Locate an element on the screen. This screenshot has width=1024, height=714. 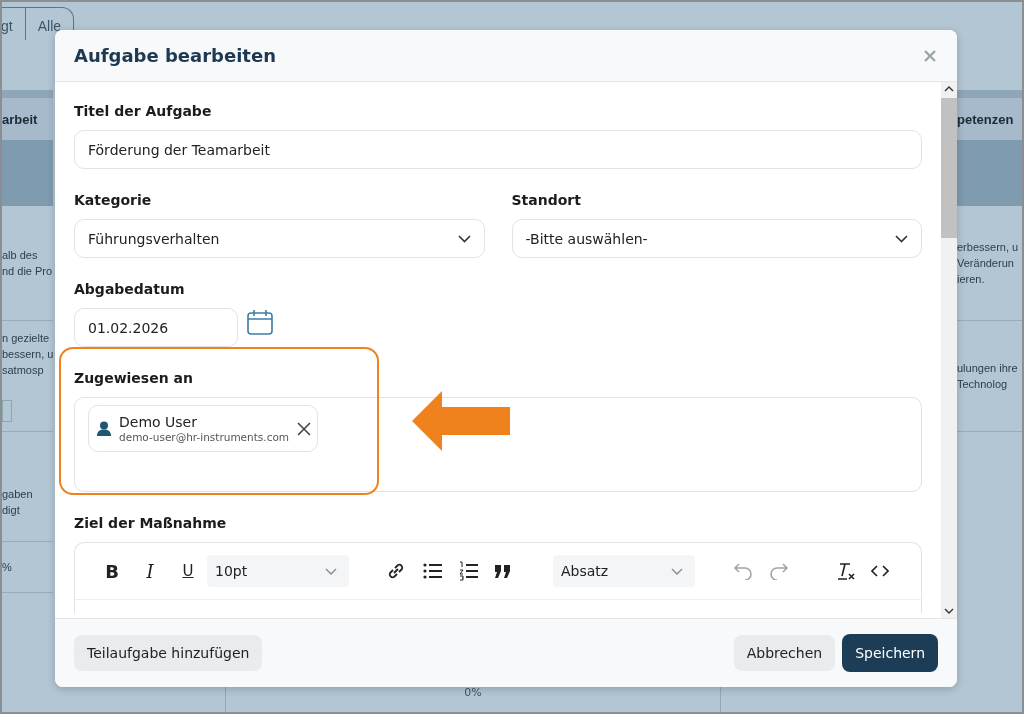
input-field is located at coordinates (7, 411).